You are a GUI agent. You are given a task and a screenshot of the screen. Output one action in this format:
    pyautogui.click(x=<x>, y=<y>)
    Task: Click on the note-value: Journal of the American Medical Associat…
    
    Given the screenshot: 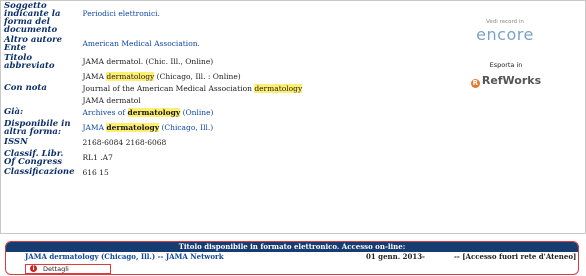 What is the action you would take?
    pyautogui.click(x=254, y=89)
    